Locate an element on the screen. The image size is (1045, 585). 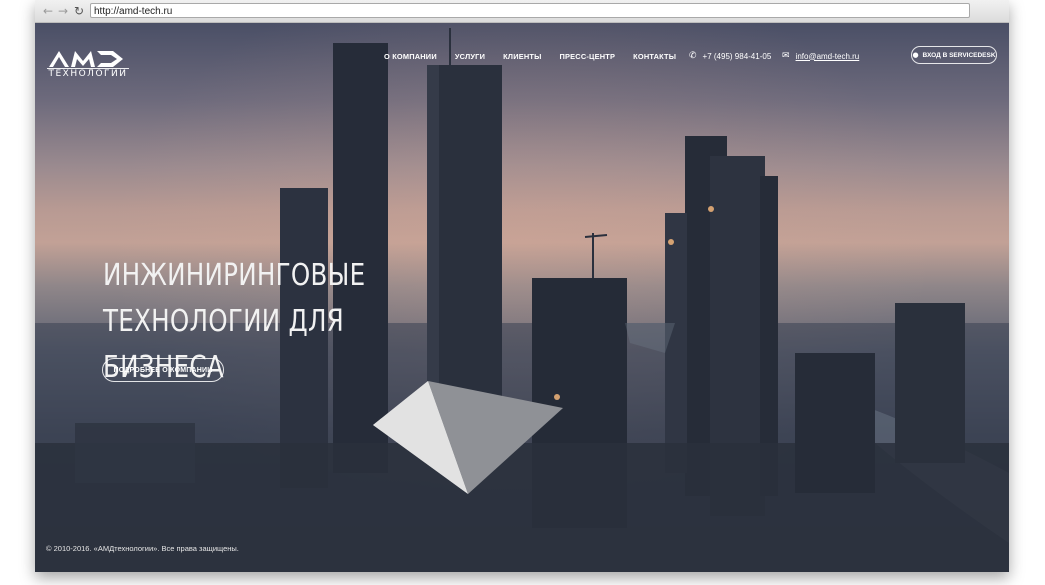
nav-item-services: УСЛУГИ is located at coordinates (470, 56).